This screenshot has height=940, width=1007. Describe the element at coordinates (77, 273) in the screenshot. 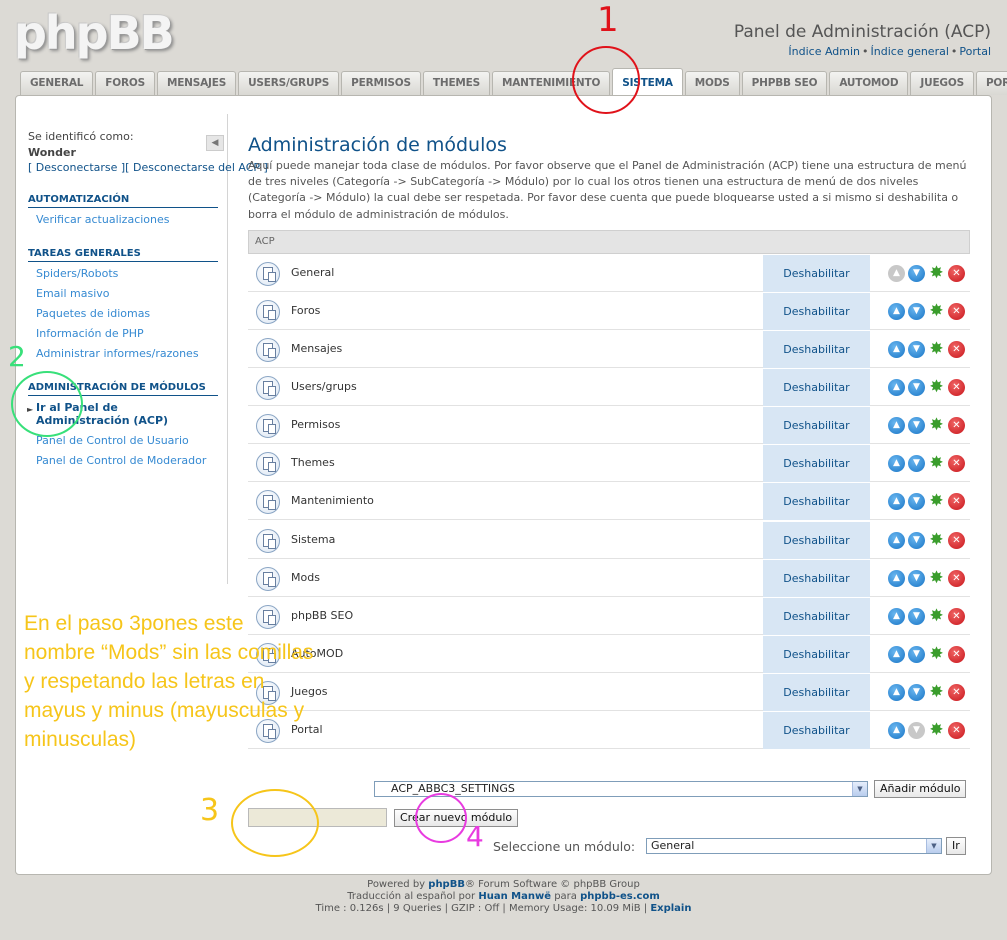

I see `sidebar-item-spiders-robots: Spiders/Robots` at that location.